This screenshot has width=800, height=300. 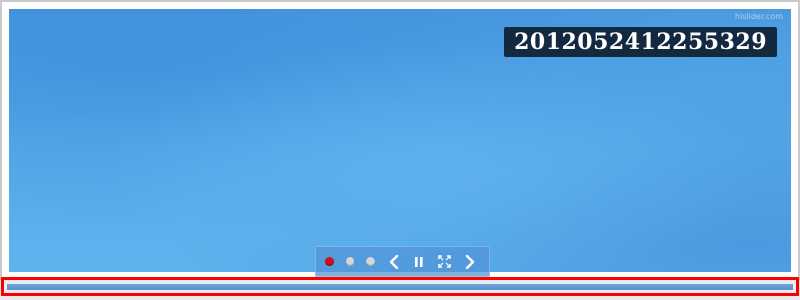 I want to click on pause-button, so click(x=420, y=262).